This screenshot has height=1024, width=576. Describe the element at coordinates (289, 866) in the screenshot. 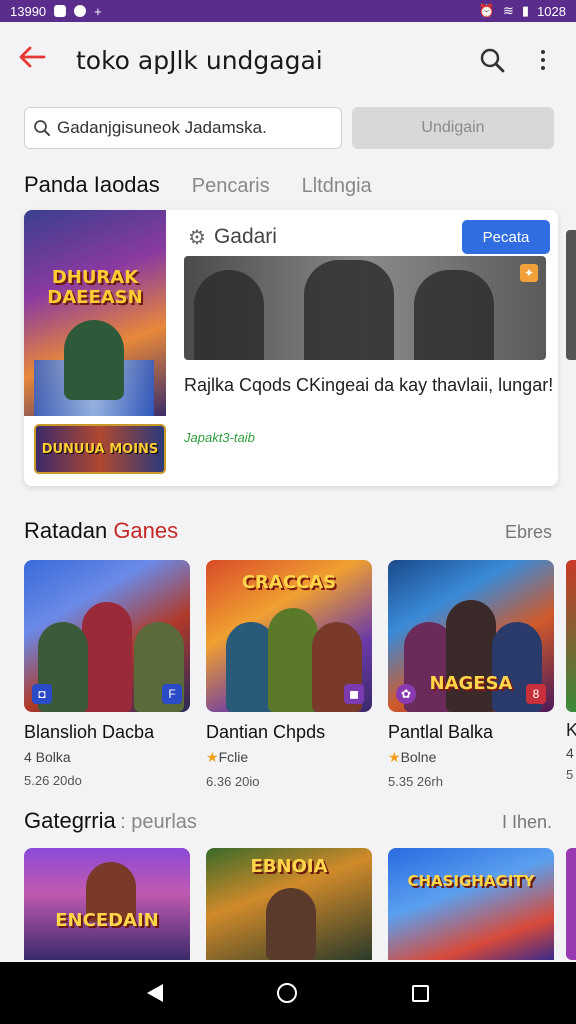

I see `category-label: EBNOIA` at that location.